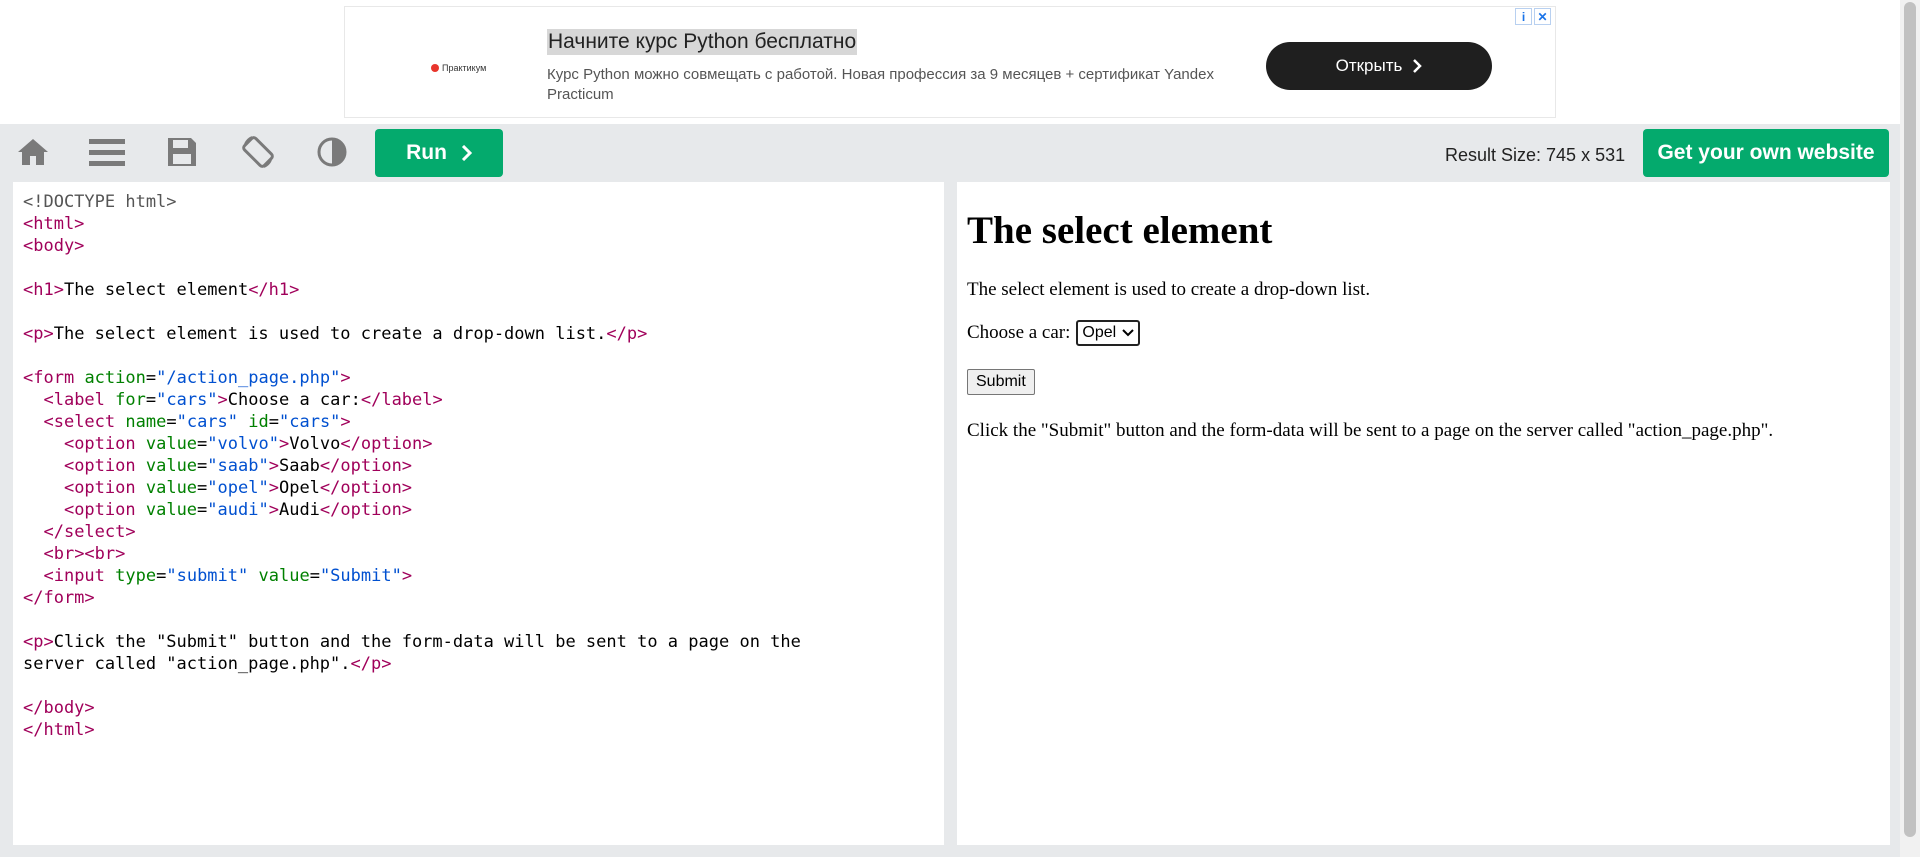 This screenshot has width=1920, height=857. I want to click on ad-cta-label: Открыть, so click(1369, 65).